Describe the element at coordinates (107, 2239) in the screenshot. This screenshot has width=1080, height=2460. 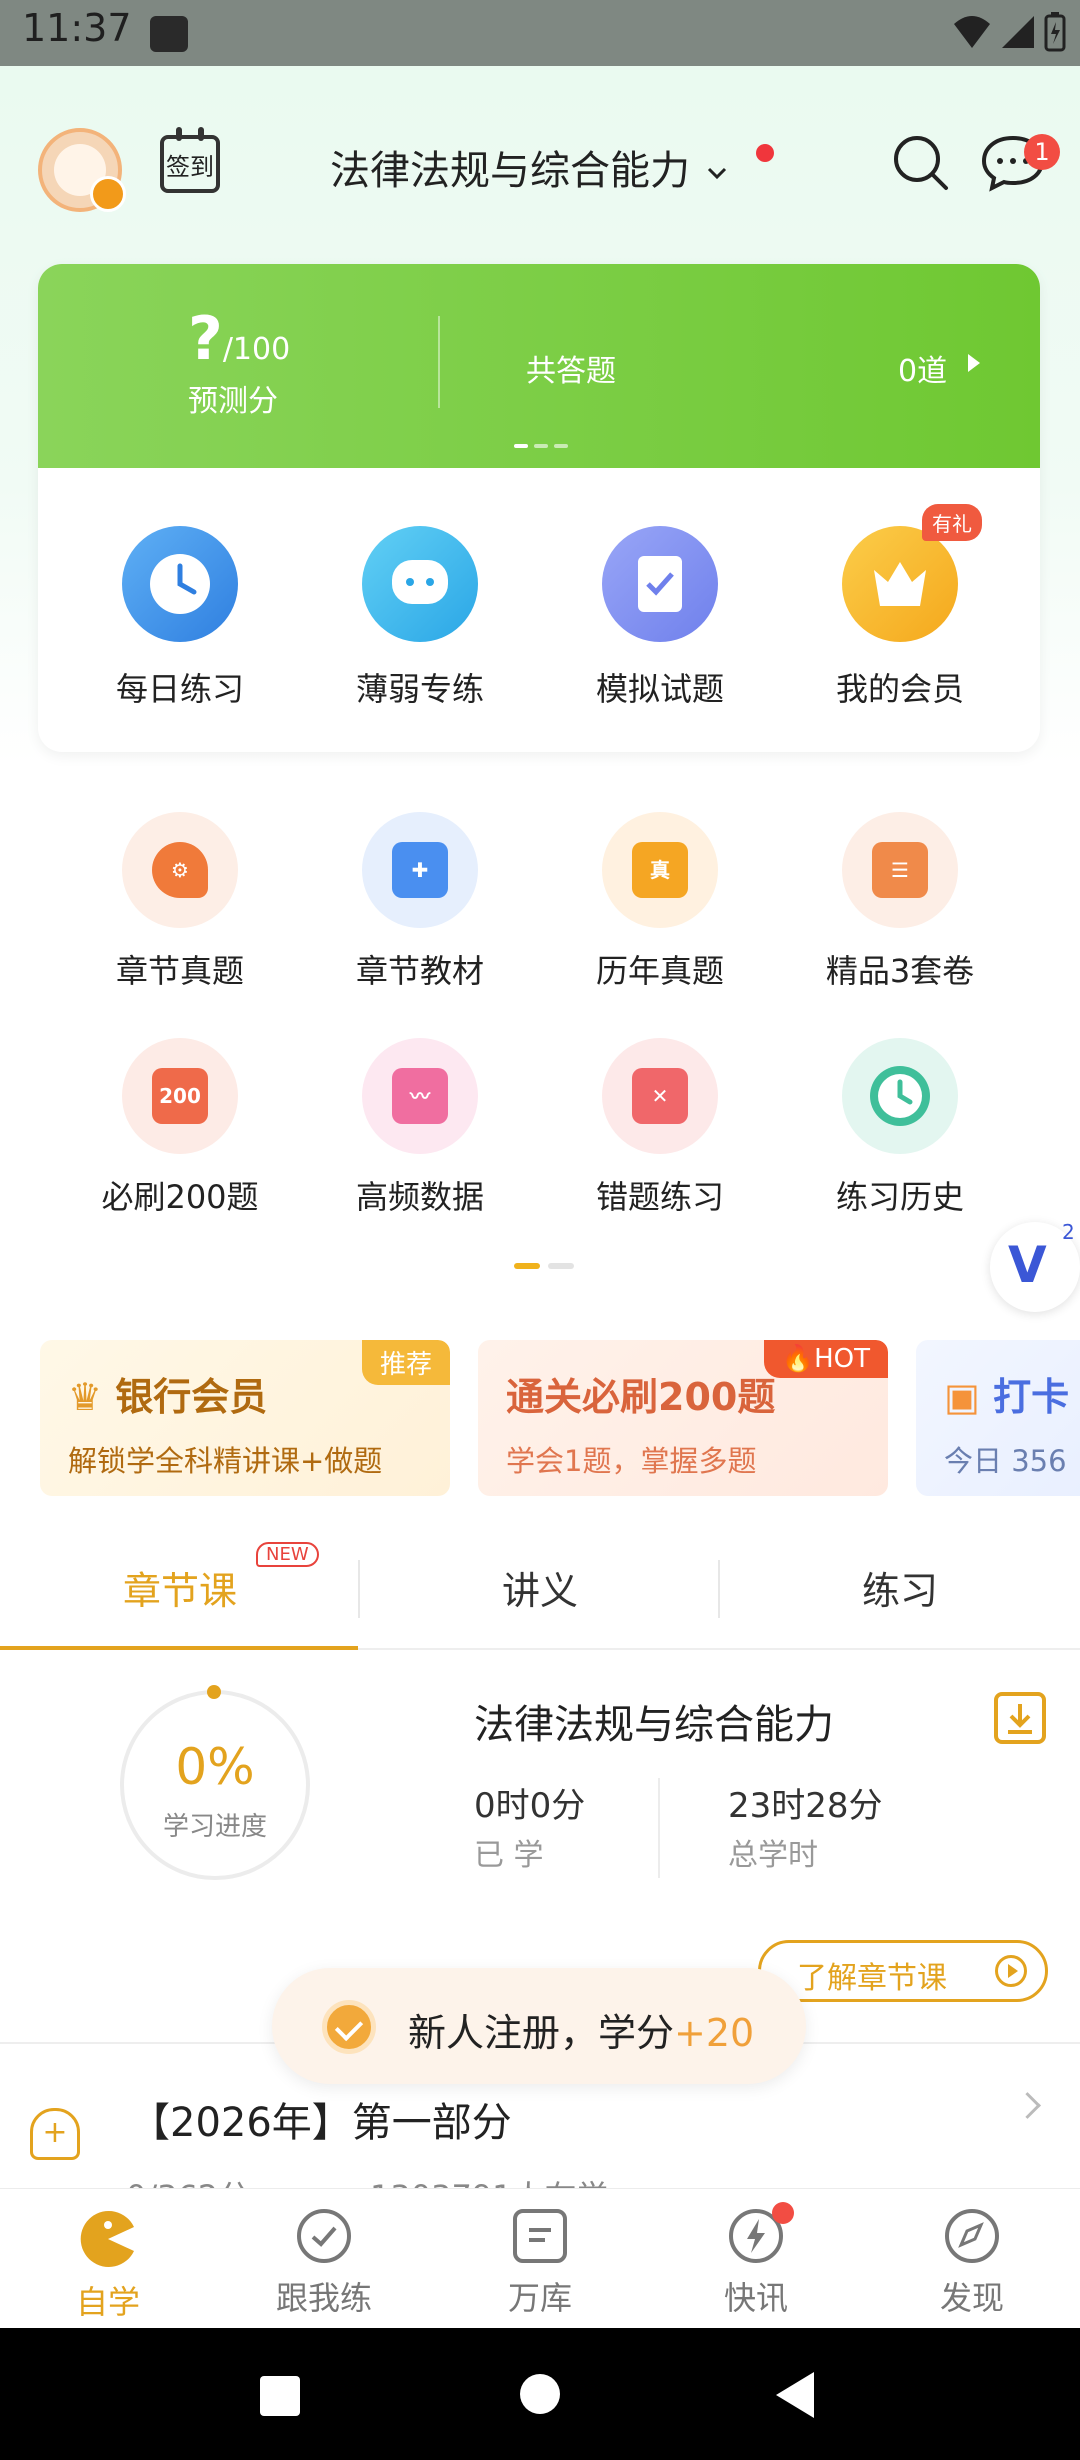
I see `pacman-icon` at that location.